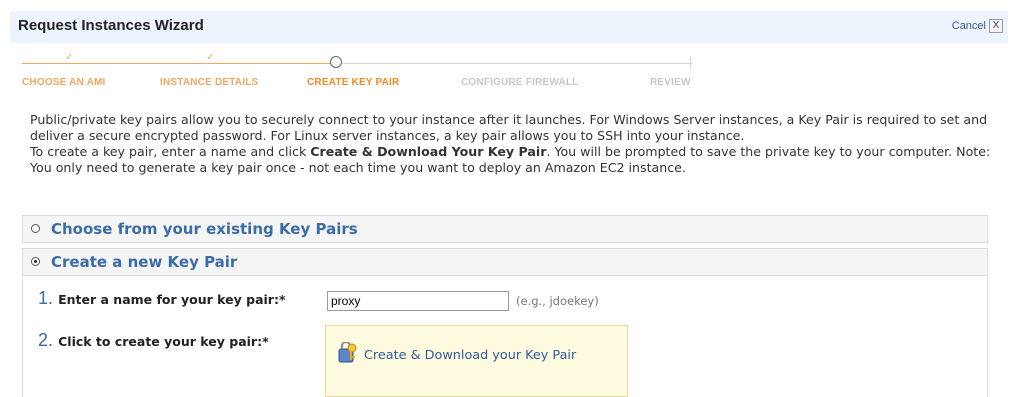  Describe the element at coordinates (64, 82) in the screenshot. I see `step-choose-ami: CHOOSE AN AMI` at that location.